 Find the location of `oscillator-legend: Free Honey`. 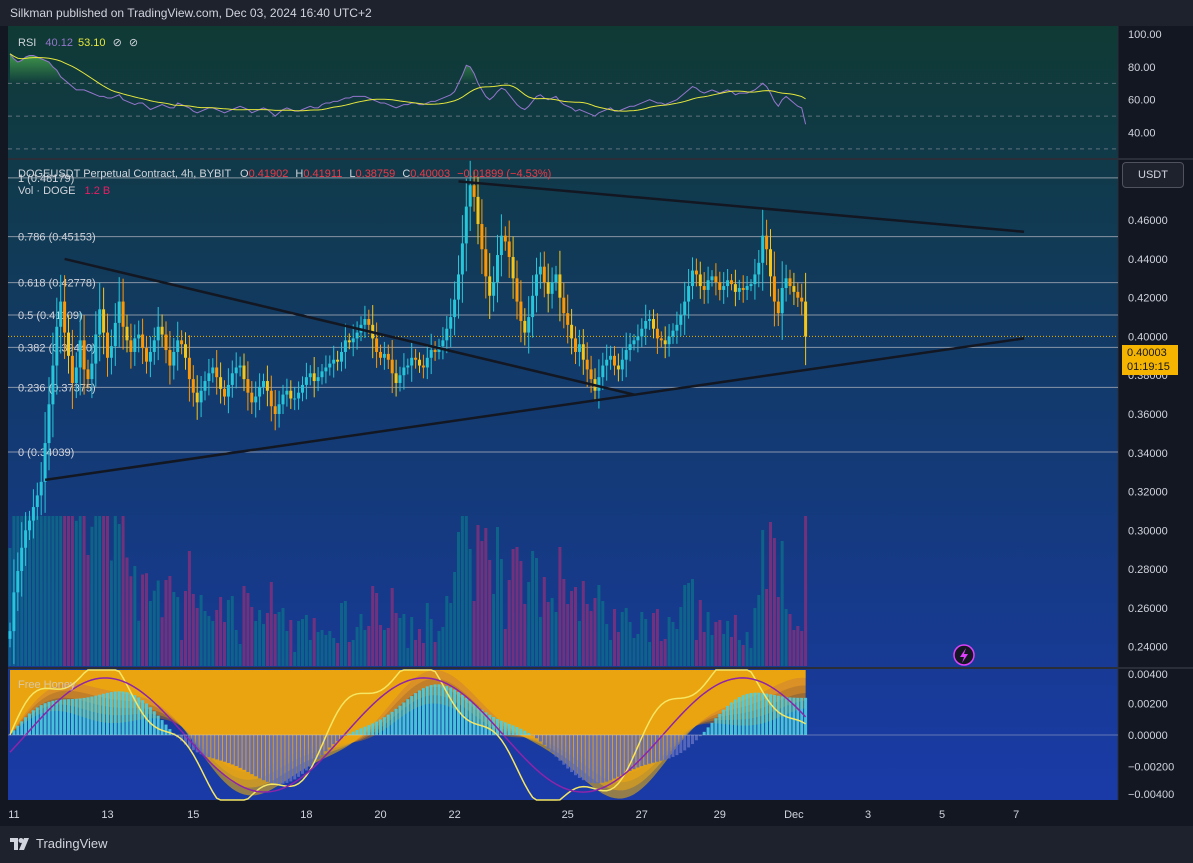

oscillator-legend: Free Honey is located at coordinates (46, 685).